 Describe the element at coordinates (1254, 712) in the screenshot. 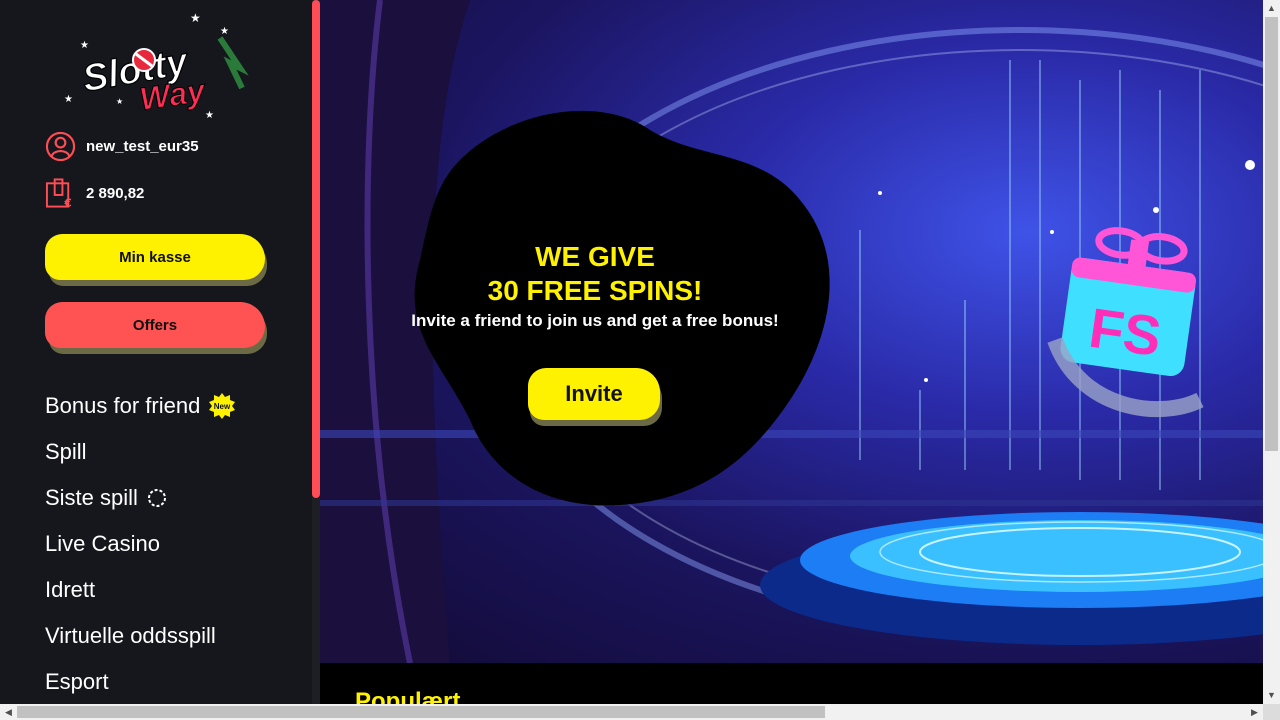

I see `scroll-right-arrow-icon: ▶` at that location.